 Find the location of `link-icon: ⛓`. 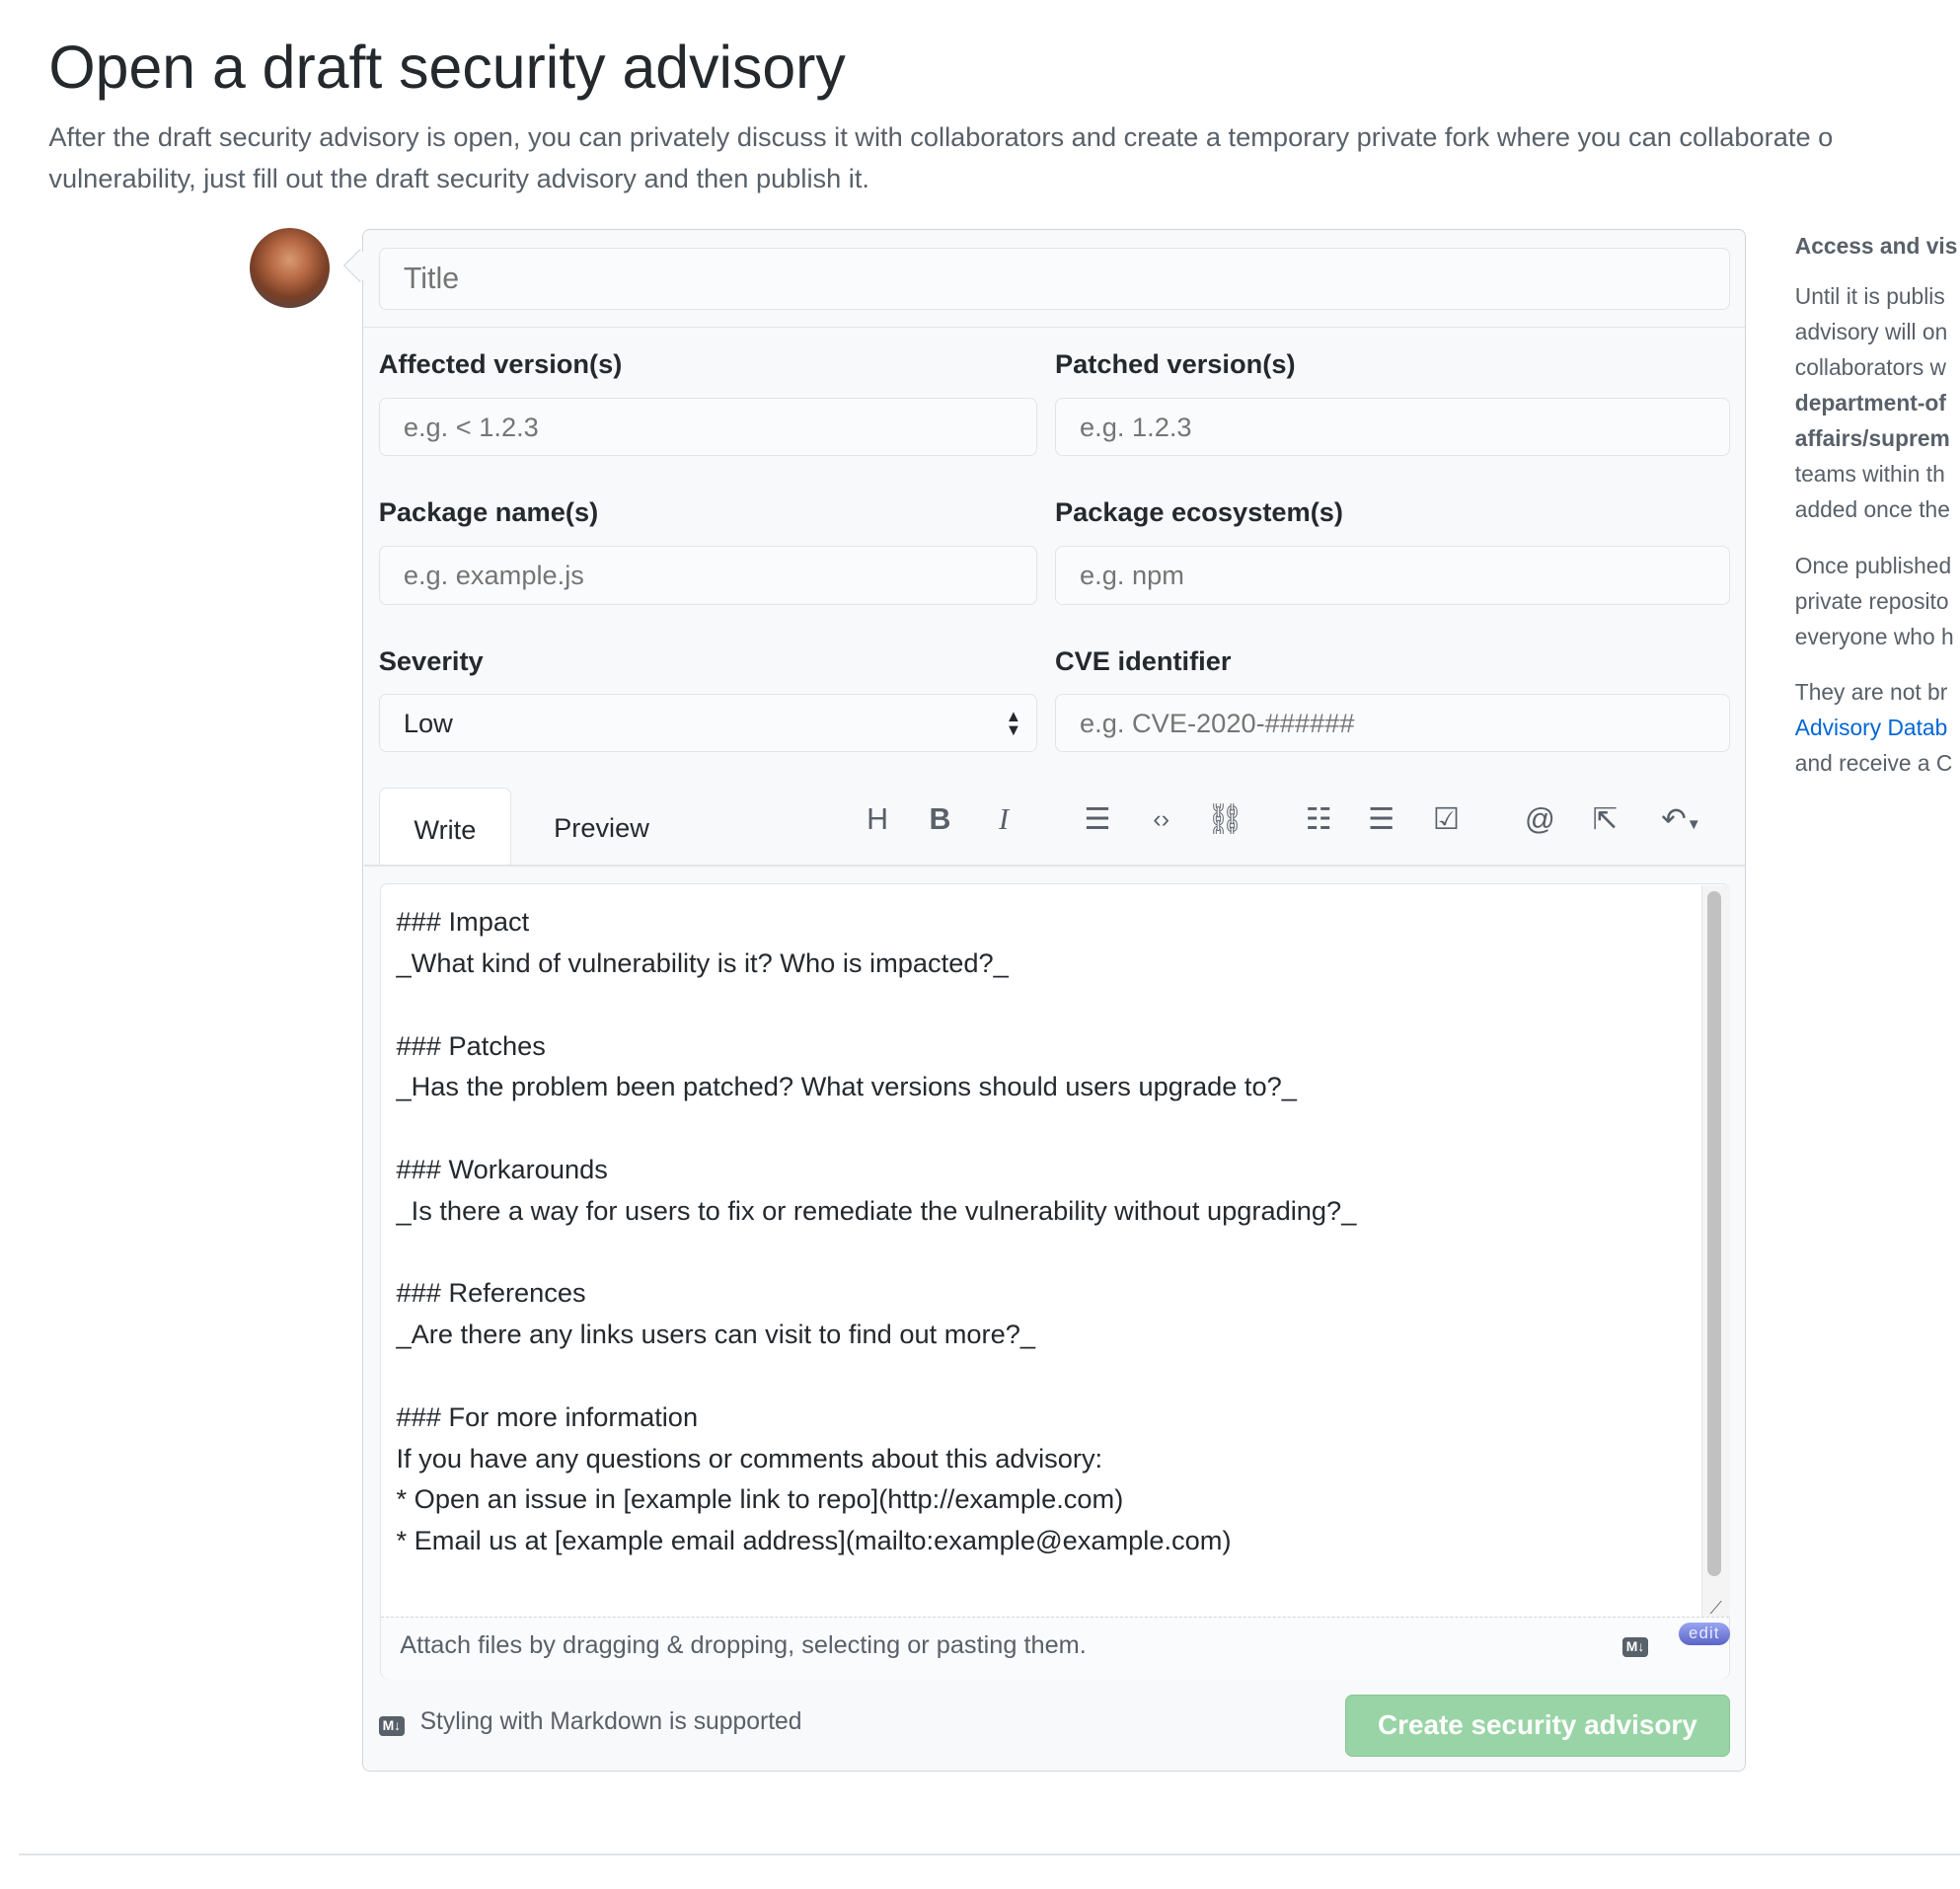

link-icon: ⛓ is located at coordinates (1225, 819).